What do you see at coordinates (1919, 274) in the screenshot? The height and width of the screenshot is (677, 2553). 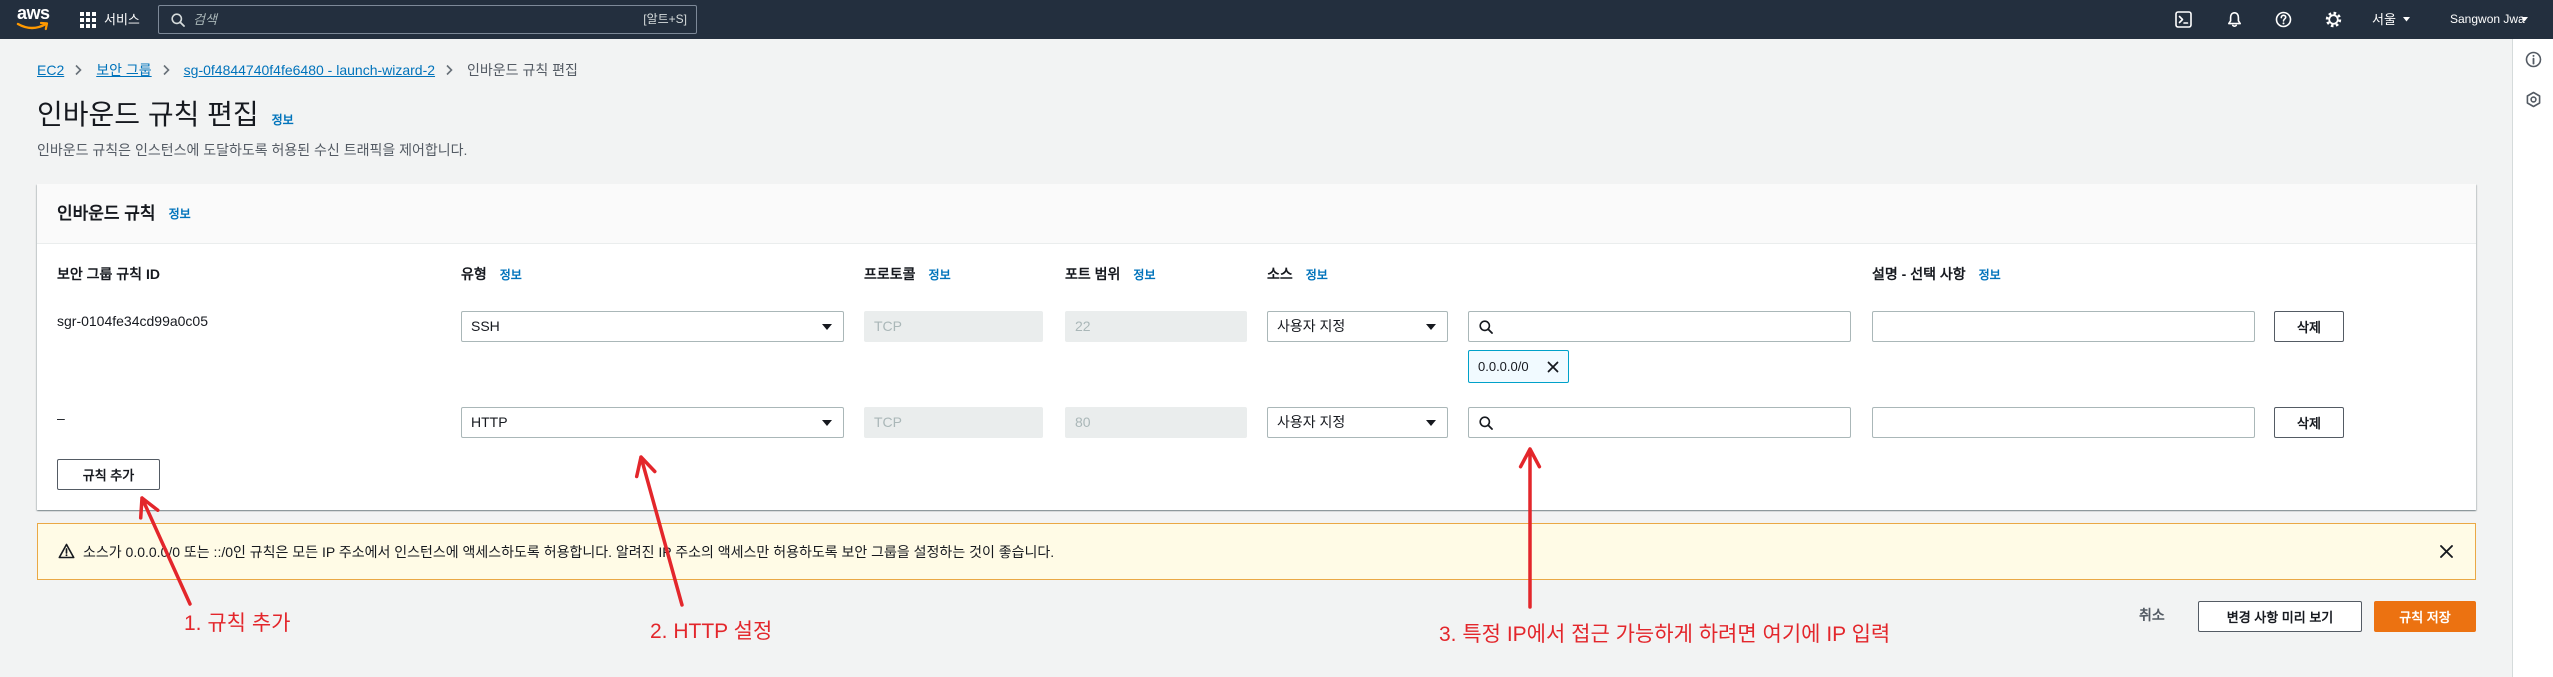 I see `column-label: 설명 - 선택 사항` at bounding box center [1919, 274].